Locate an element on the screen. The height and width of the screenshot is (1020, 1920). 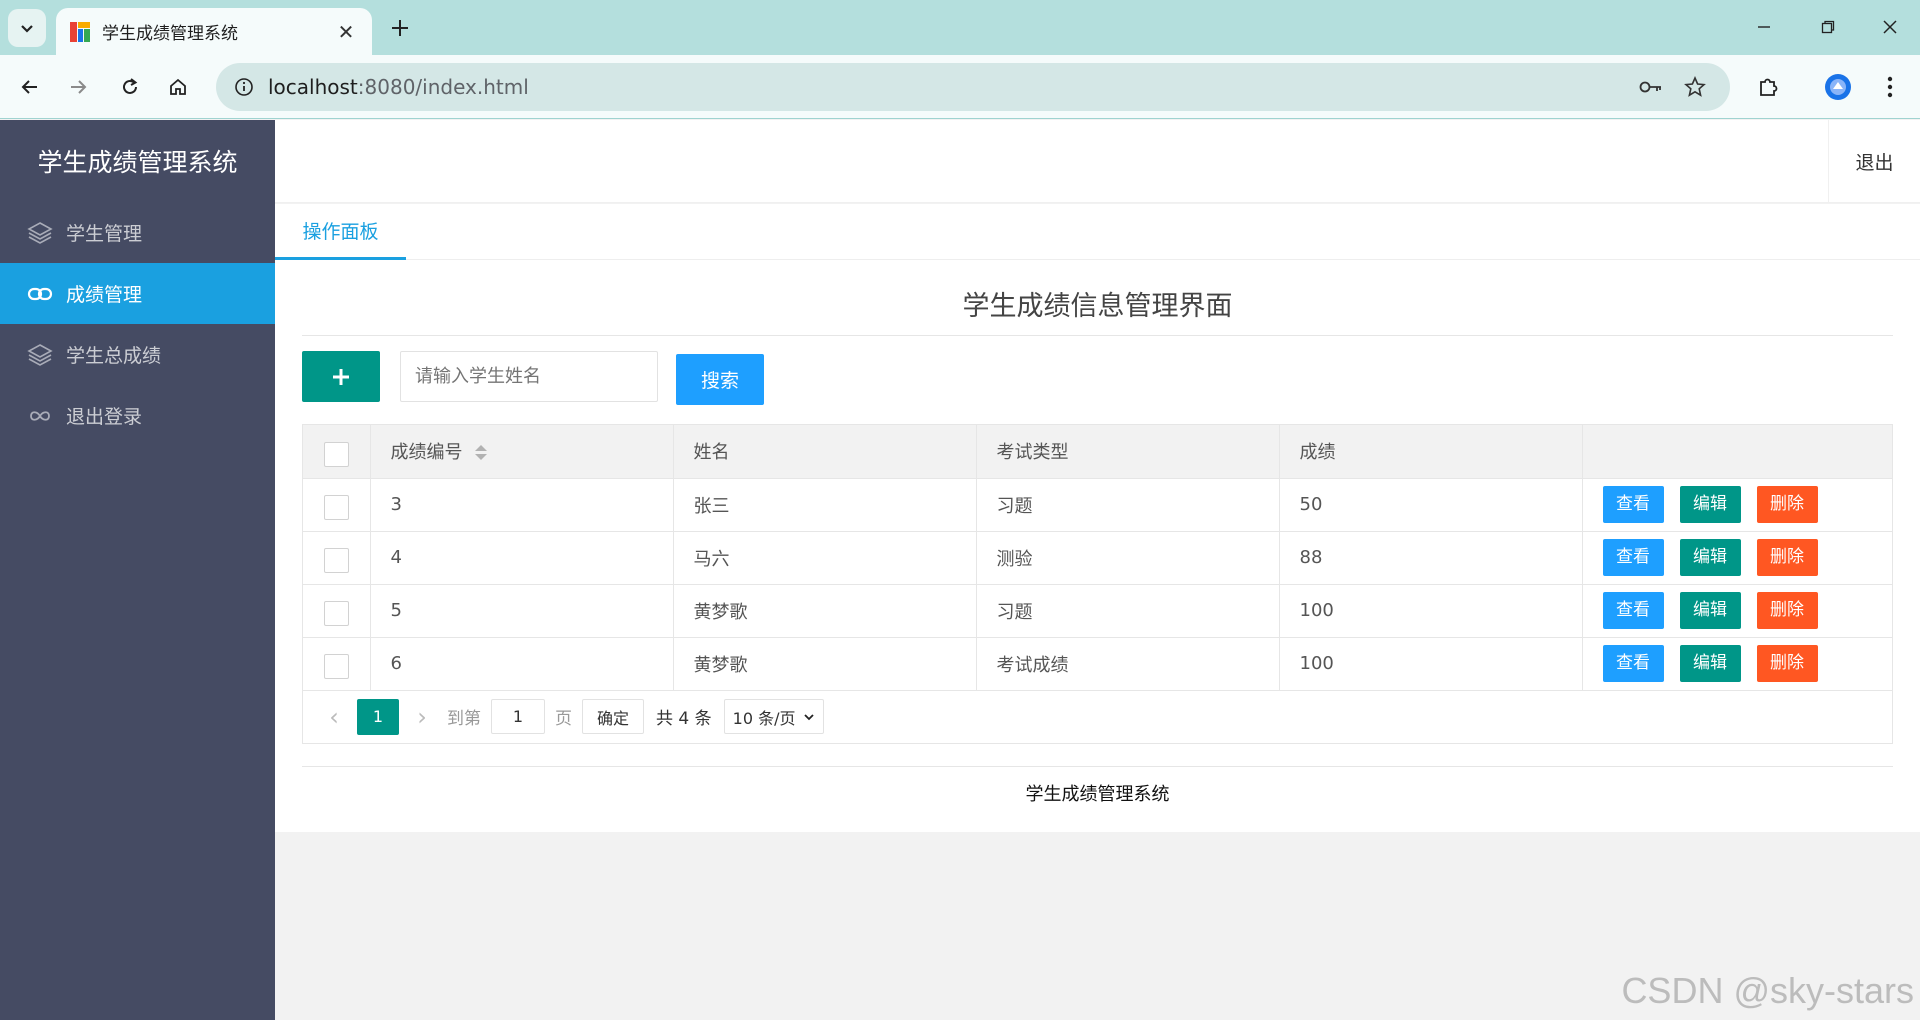
select-all-cell is located at coordinates (337, 452).